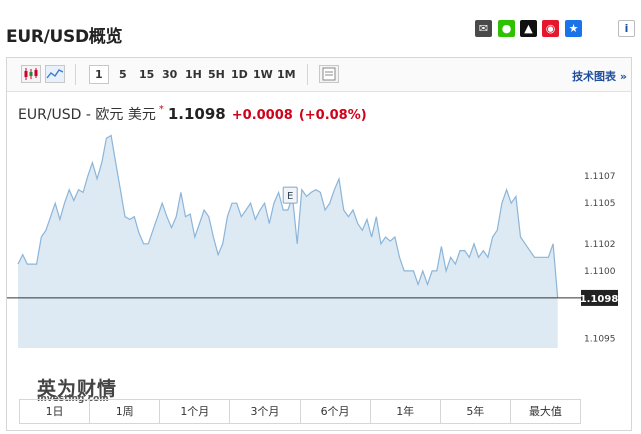  I want to click on range-1m: 1个月, so click(195, 411).